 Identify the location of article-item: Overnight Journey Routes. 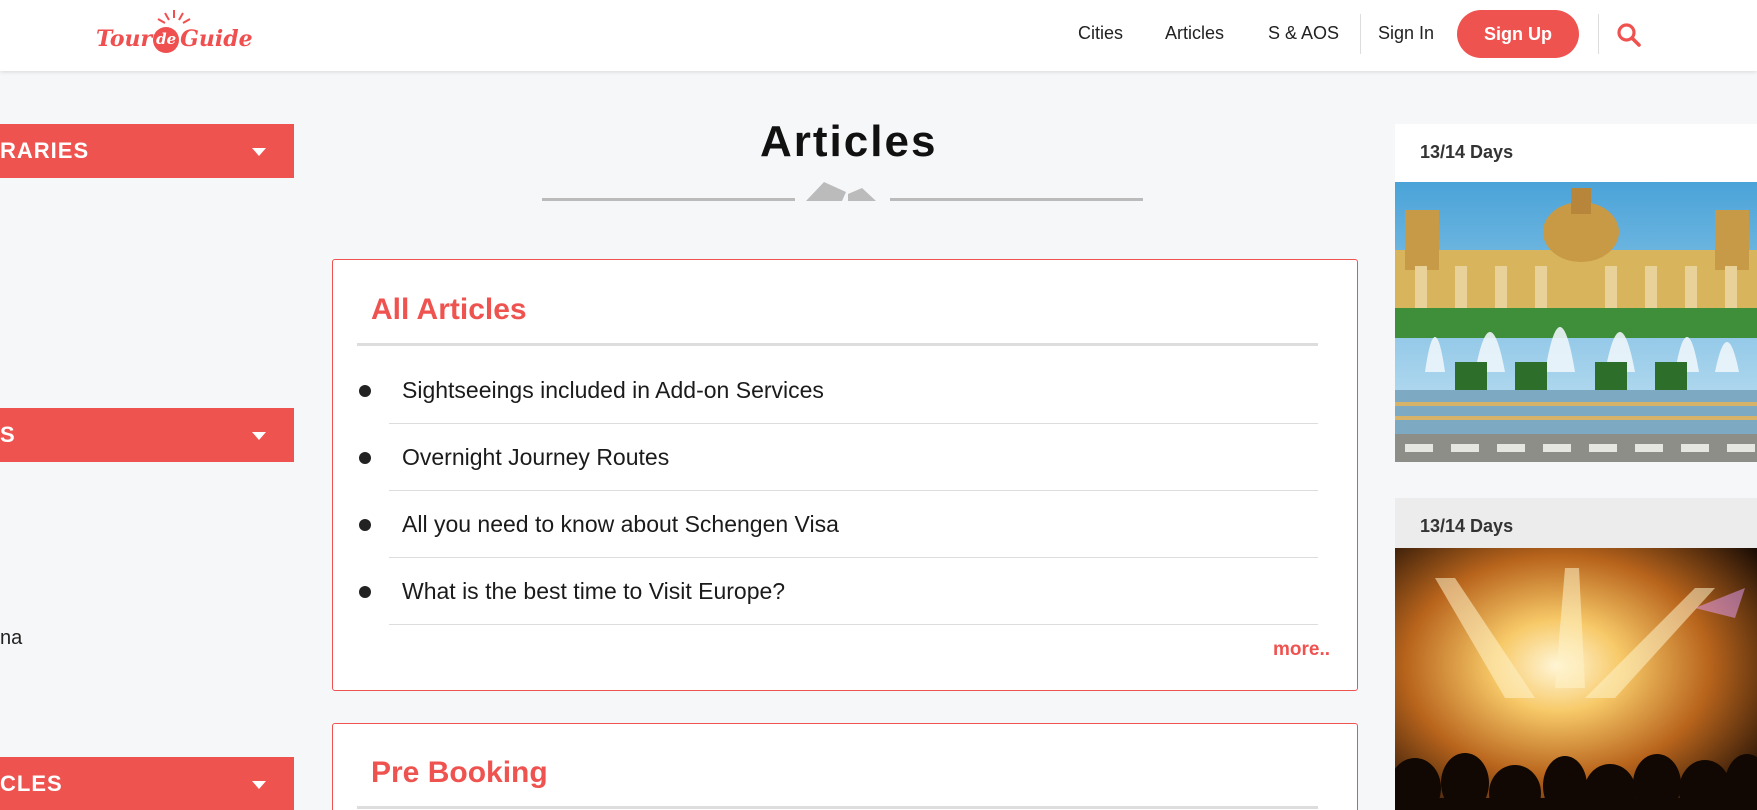
(833, 457).